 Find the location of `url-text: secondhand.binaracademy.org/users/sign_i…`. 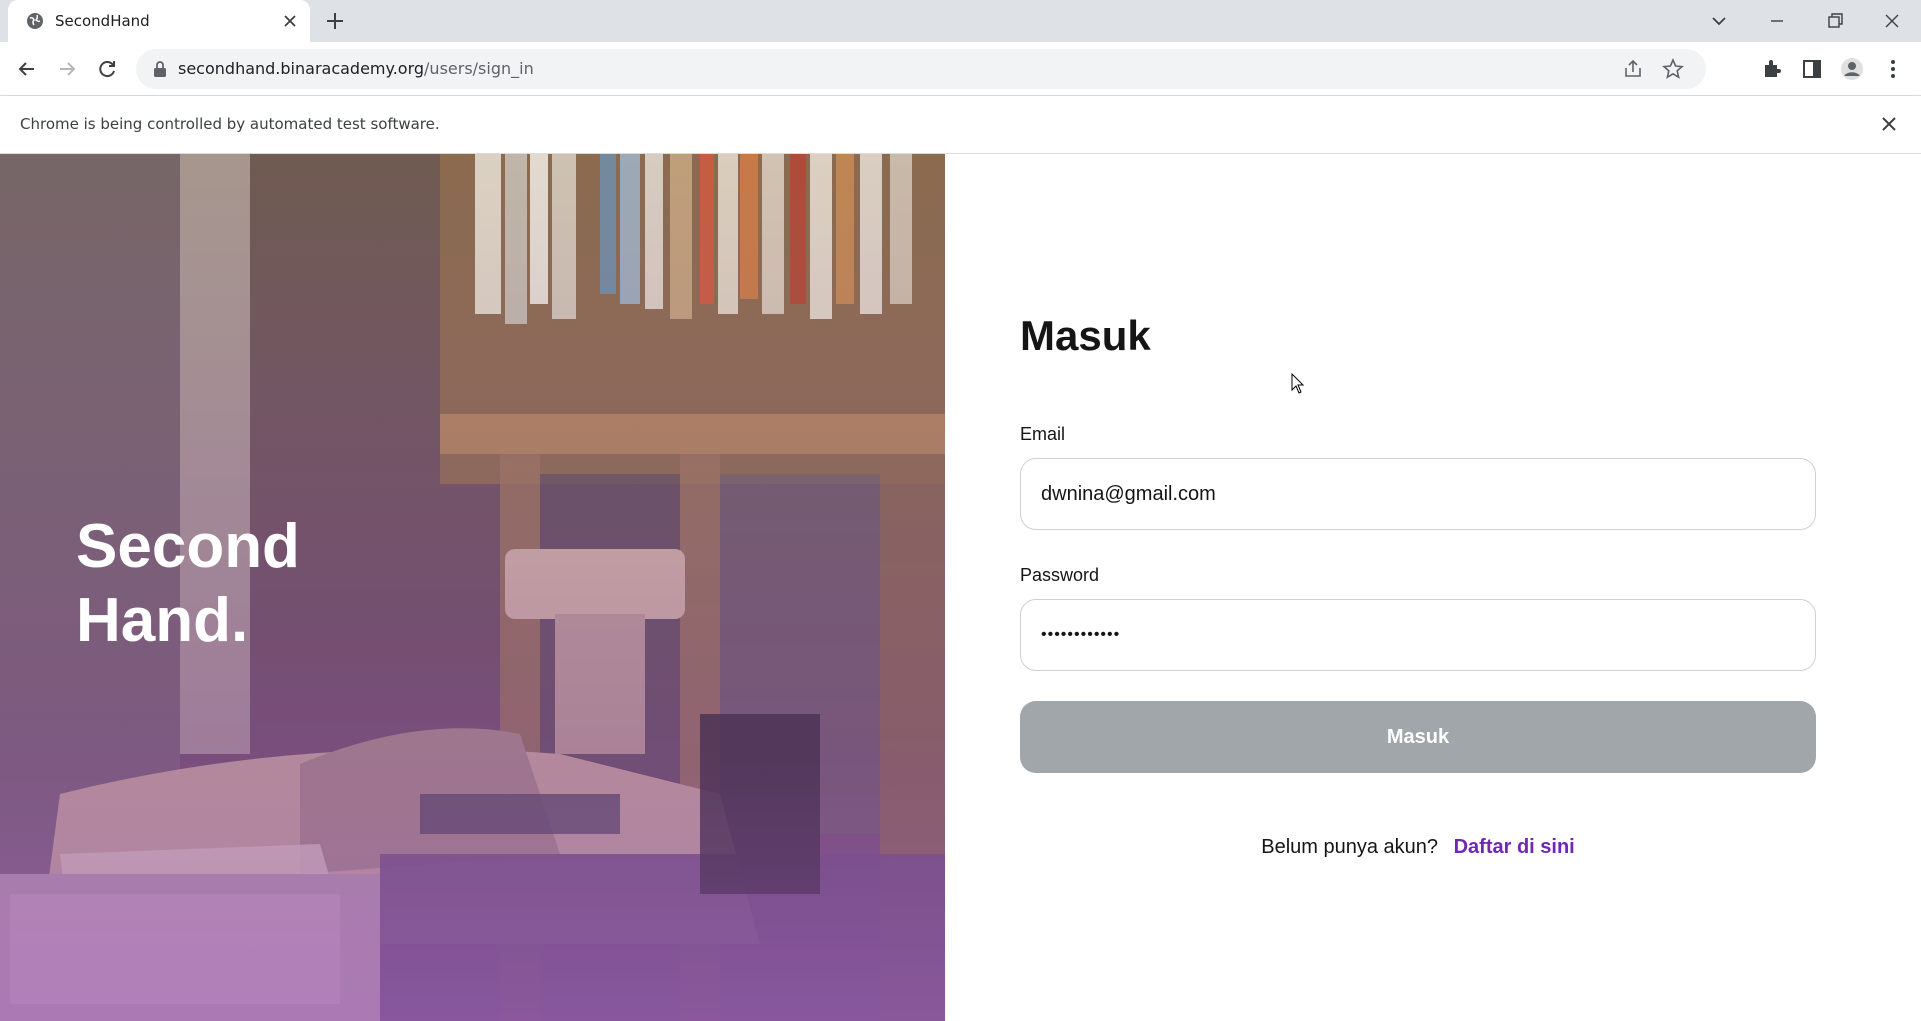

url-text: secondhand.binaracademy.org/users/sign_i… is located at coordinates (356, 68).